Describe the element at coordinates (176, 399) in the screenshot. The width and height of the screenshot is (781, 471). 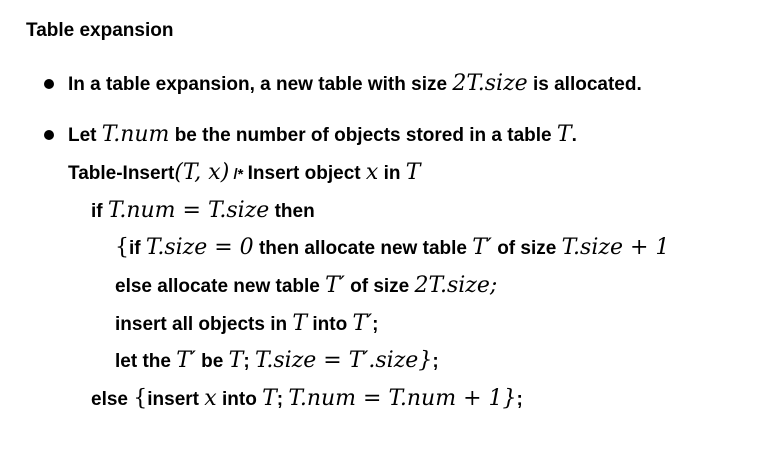
I see `algo-text: insert` at that location.